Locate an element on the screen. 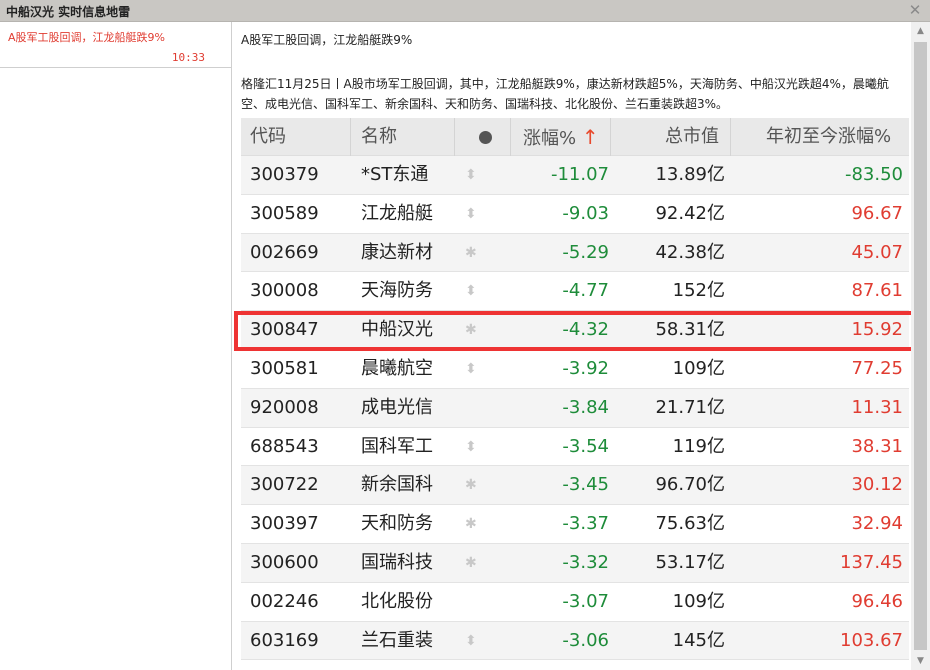  market-cap: 21.71亿 is located at coordinates (690, 407).